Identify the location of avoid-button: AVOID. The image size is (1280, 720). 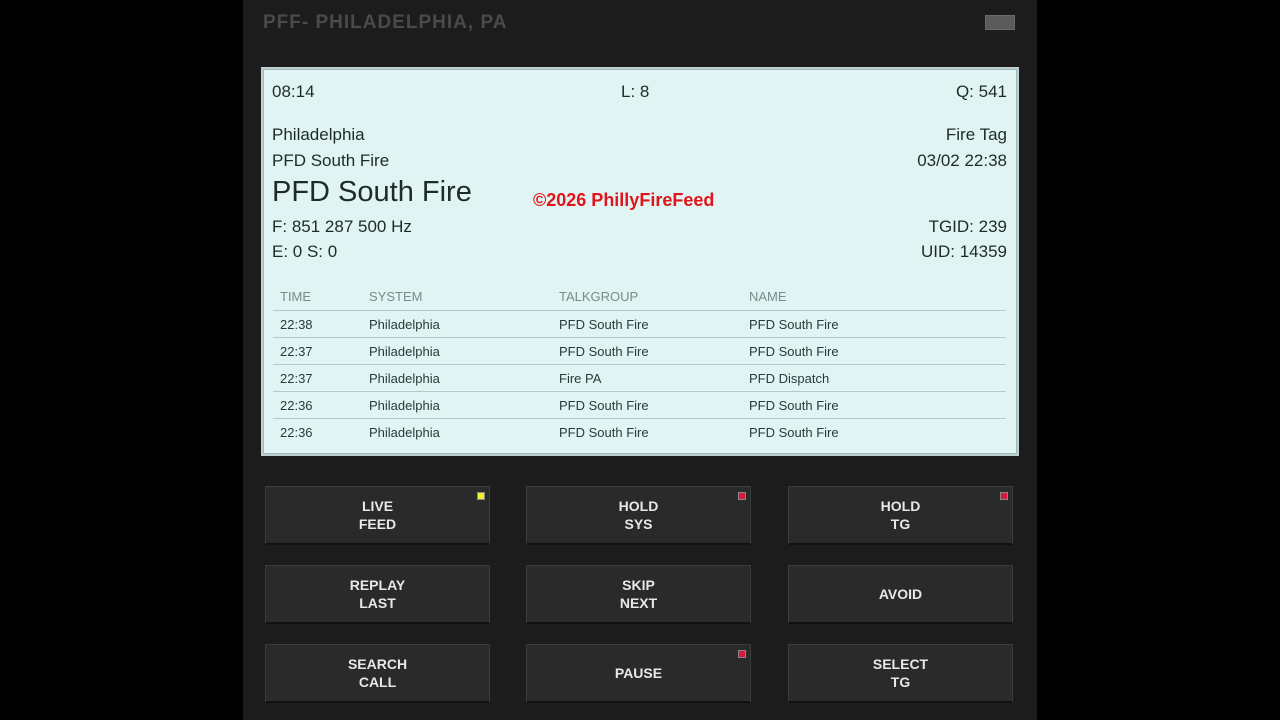
(900, 594).